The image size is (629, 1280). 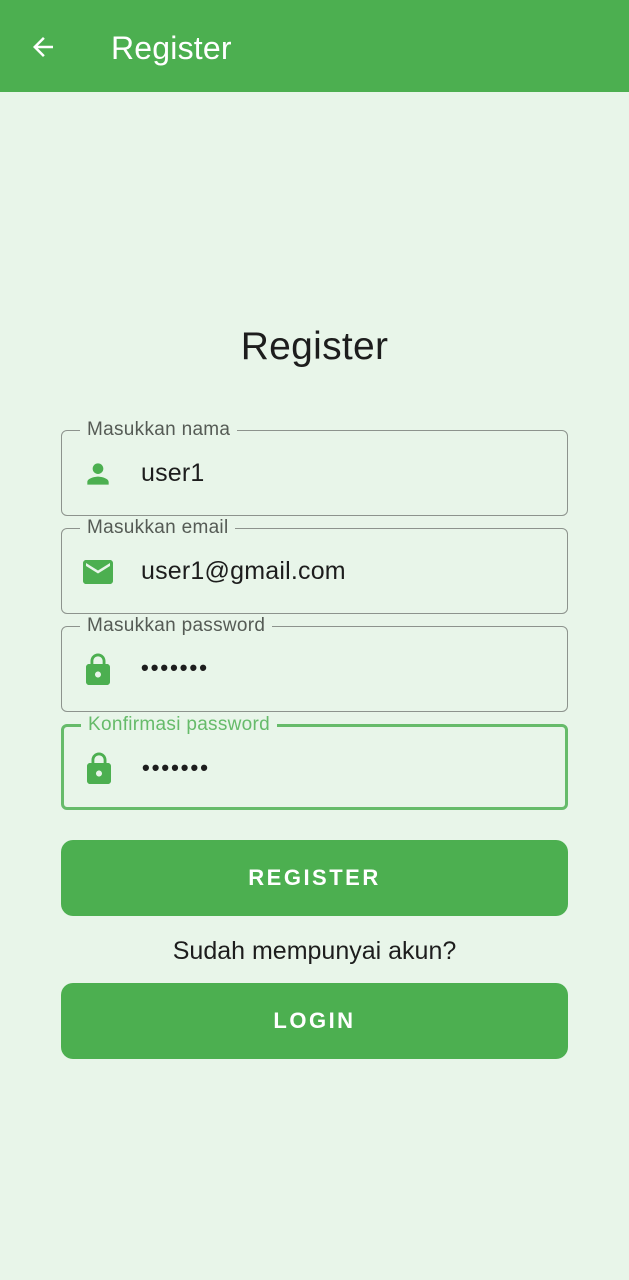 I want to click on password-field: Masukkan password •••••••, so click(x=314, y=663).